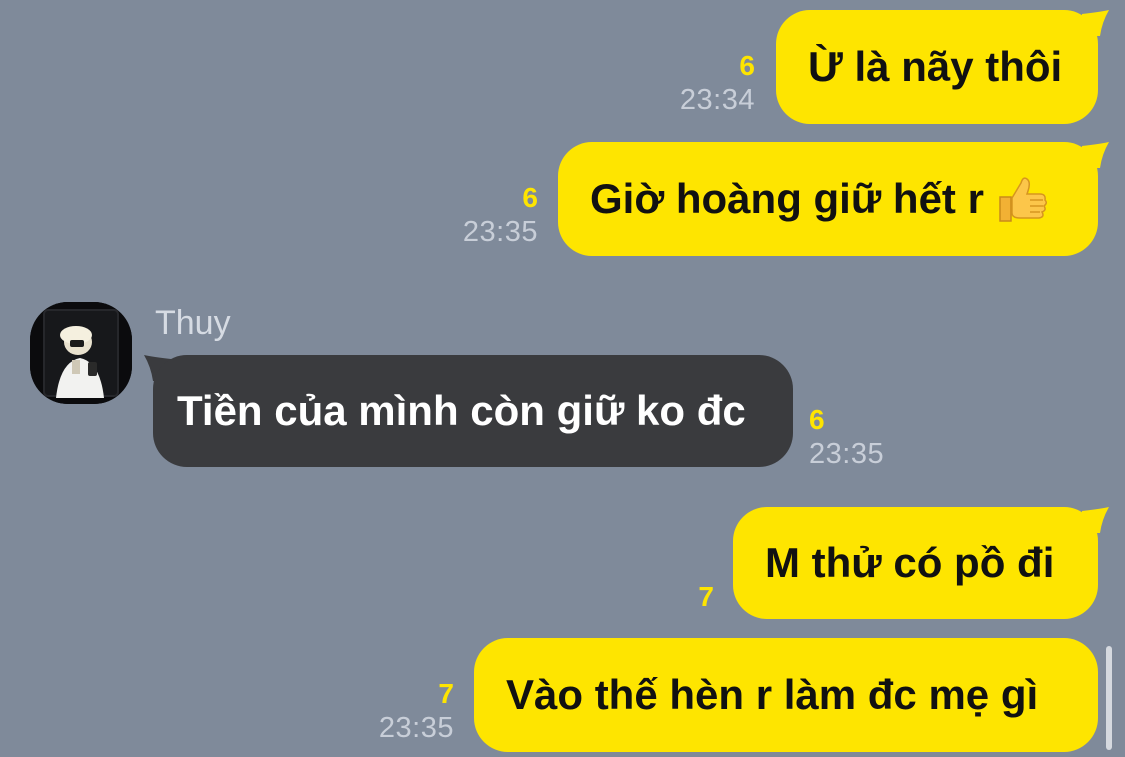  I want to click on outgoing-message-bubble: Giờ hoàng giữ hết r, so click(828, 199).